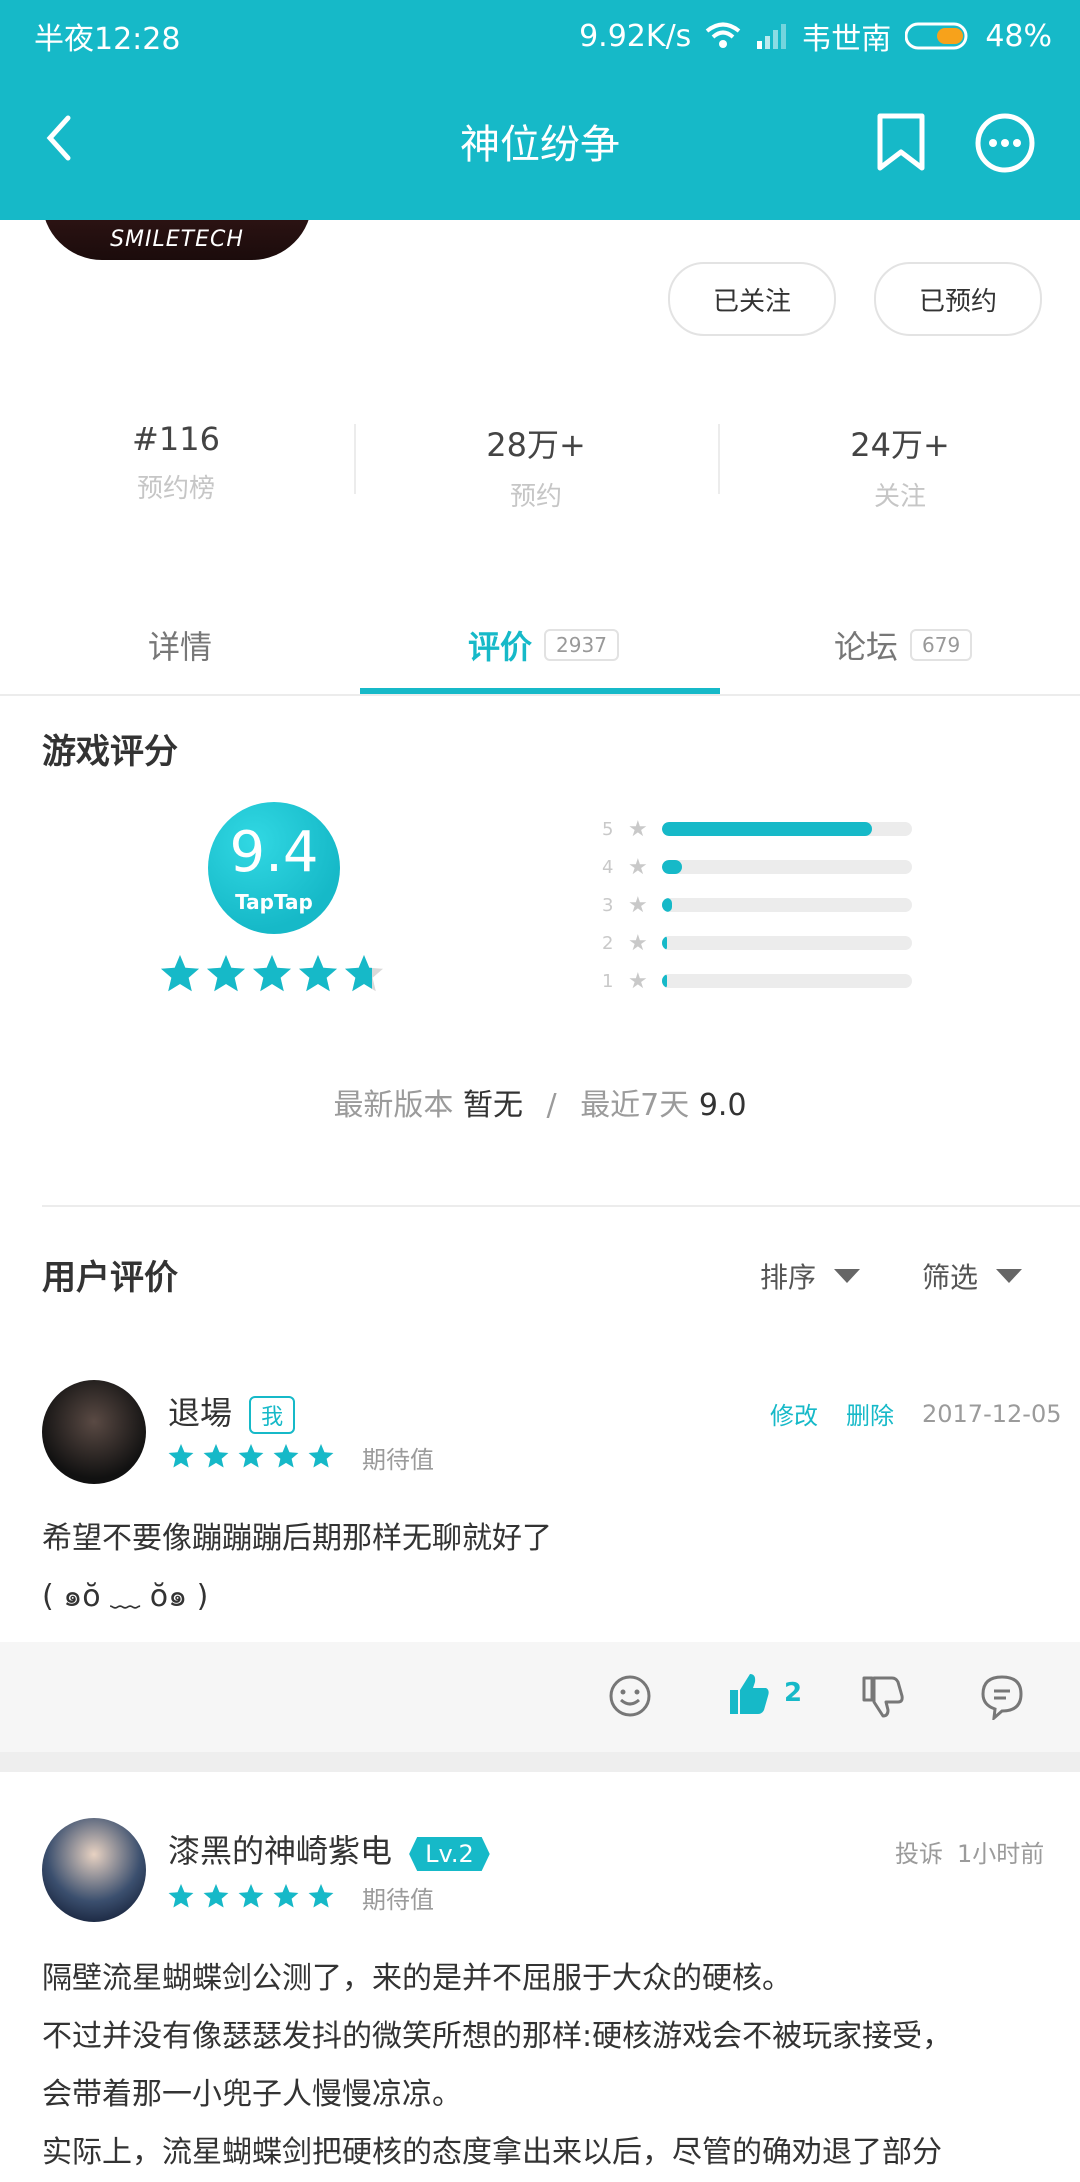  What do you see at coordinates (536, 445) in the screenshot?
I see `stat-reserve-value: 28万+` at bounding box center [536, 445].